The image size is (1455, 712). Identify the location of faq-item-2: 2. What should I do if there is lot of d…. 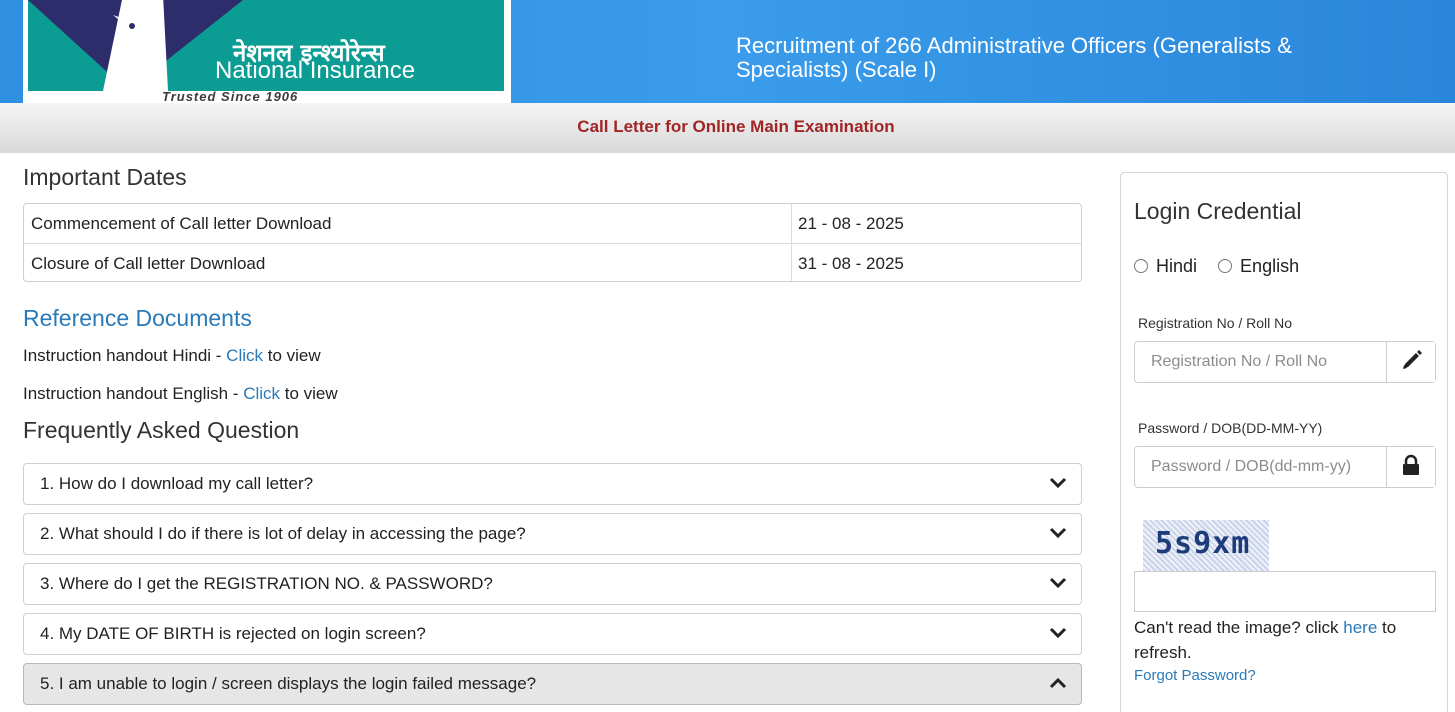
(552, 534).